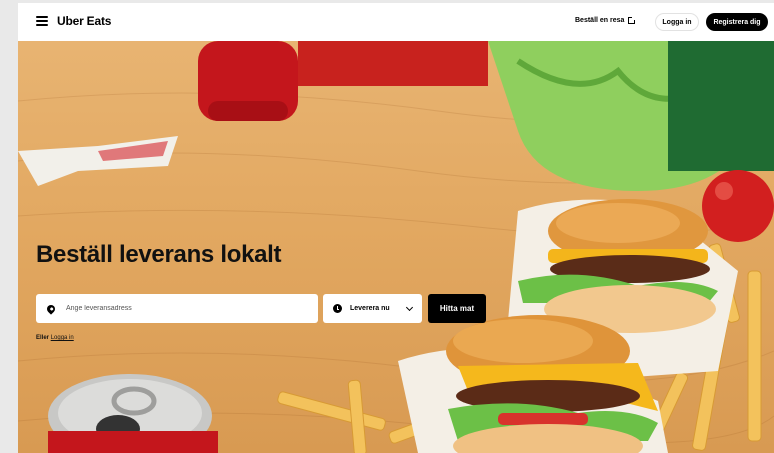  What do you see at coordinates (409, 307) in the screenshot?
I see `chevron-down-icon` at bounding box center [409, 307].